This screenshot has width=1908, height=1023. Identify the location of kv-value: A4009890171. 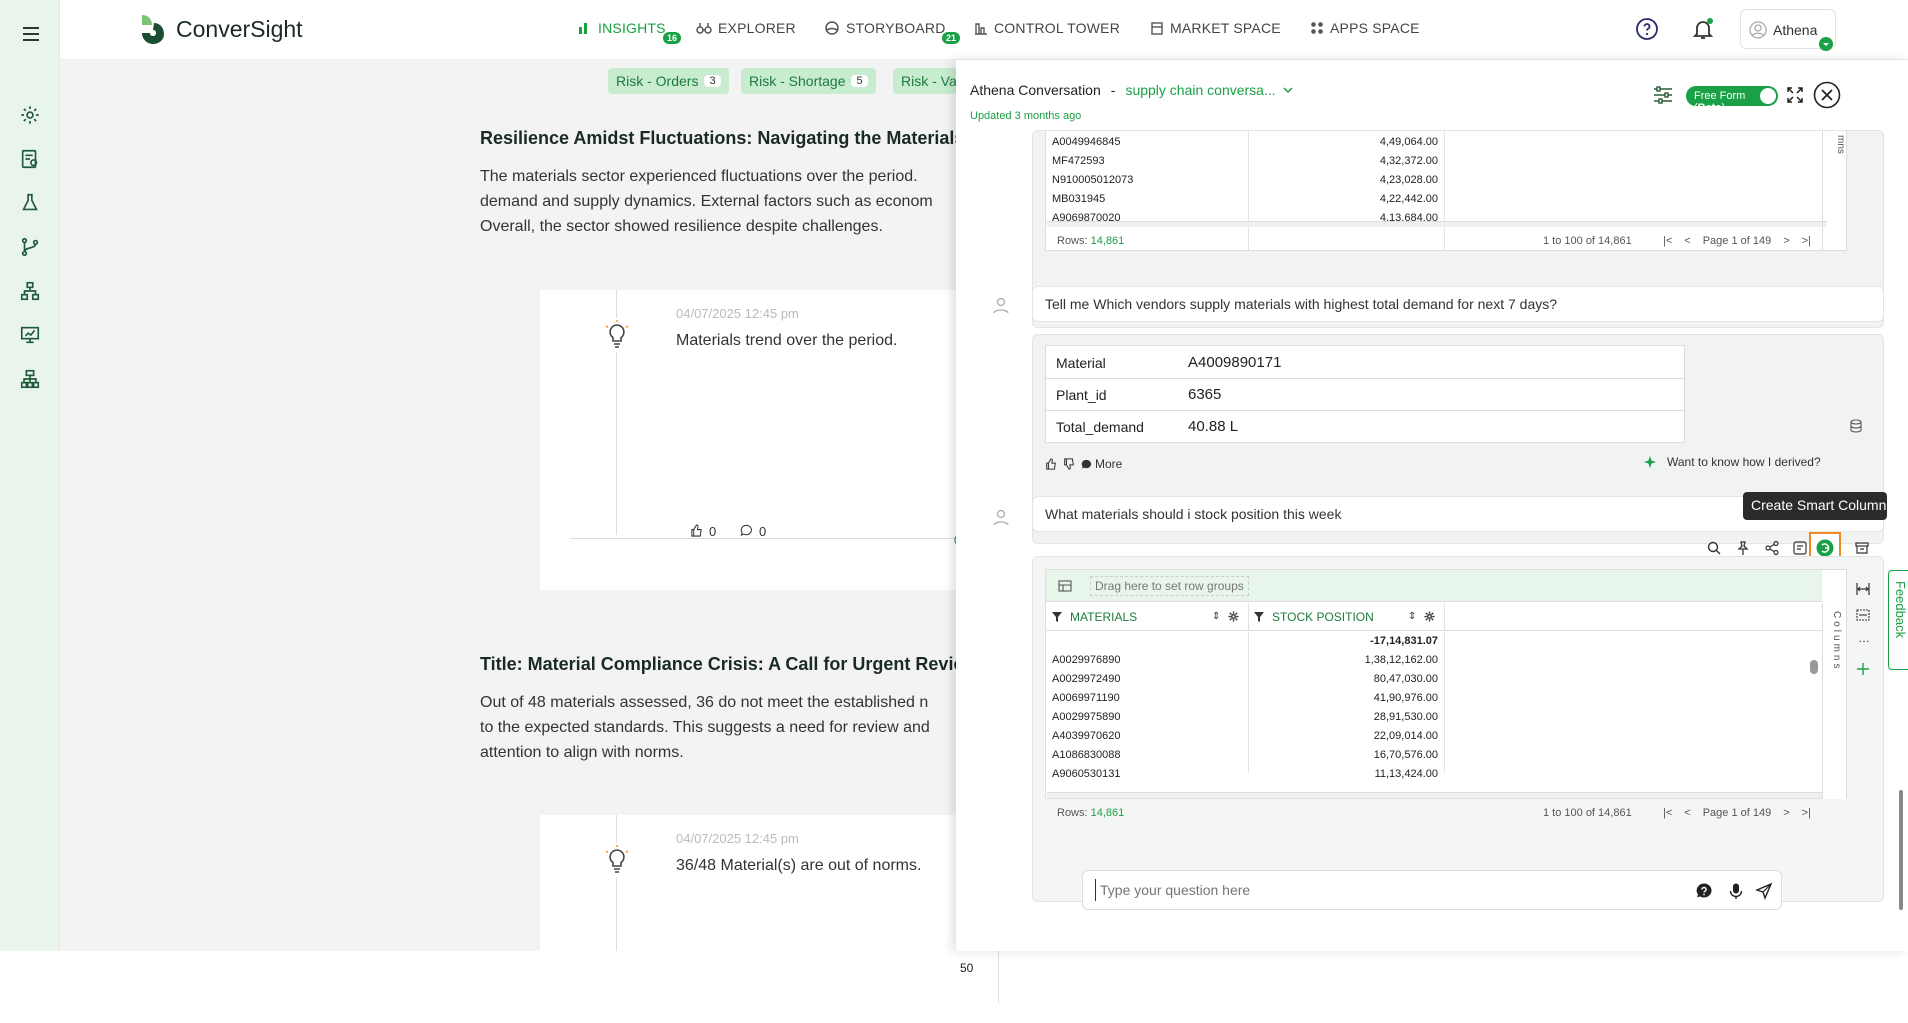
(1235, 362).